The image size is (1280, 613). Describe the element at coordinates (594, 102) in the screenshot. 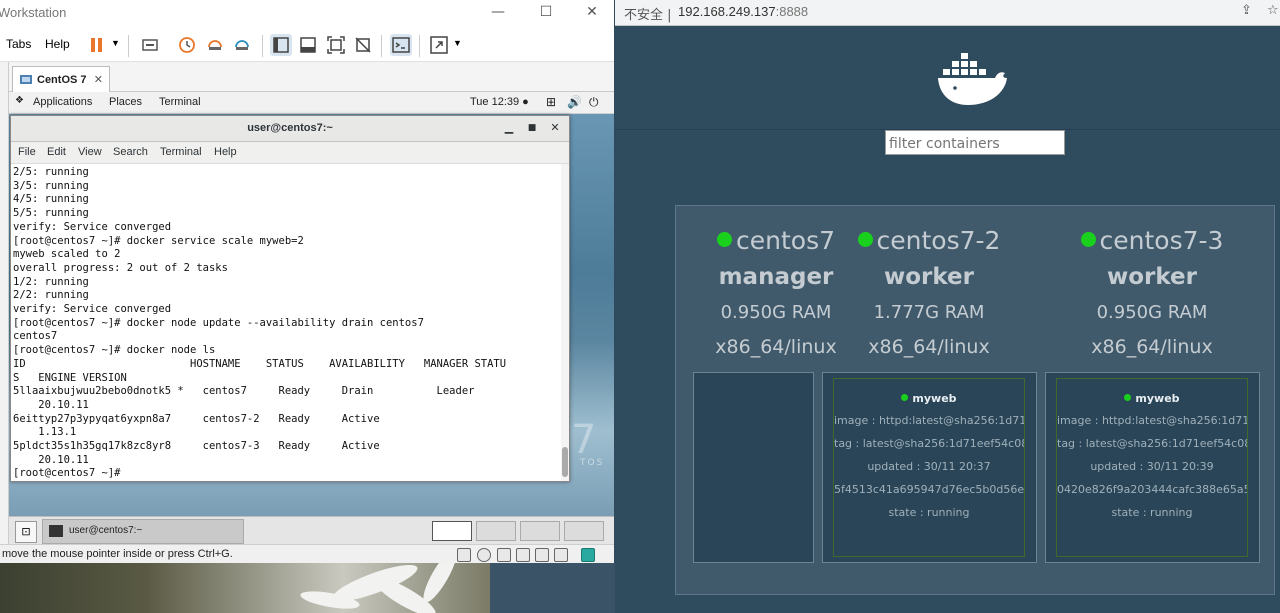

I see `power-icon: ⏻` at that location.